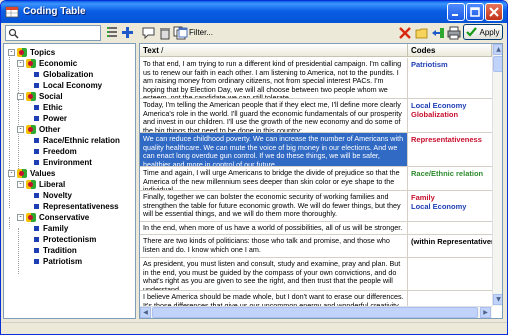  What do you see at coordinates (68, 74) in the screenshot?
I see `tree-label: Globalization` at bounding box center [68, 74].